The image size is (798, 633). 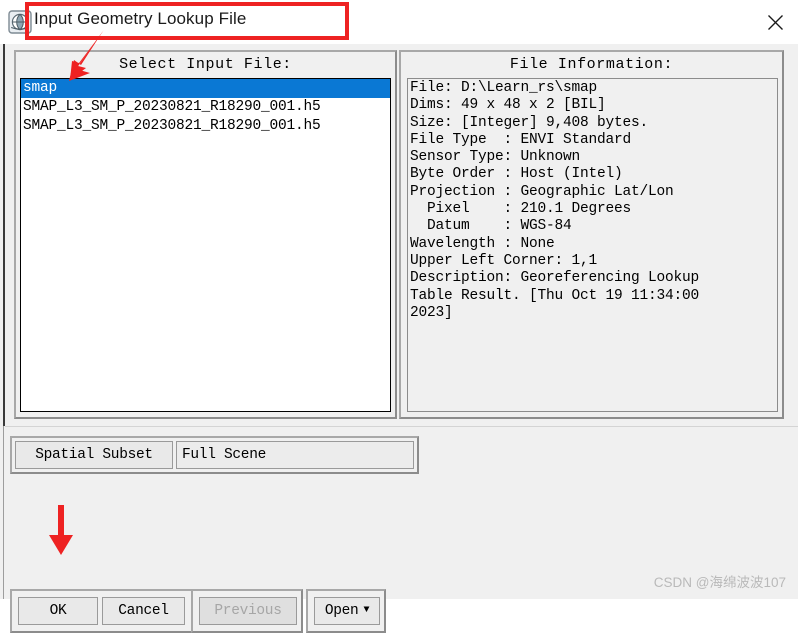 I want to click on file-info-line: Wavelength : None, so click(x=482, y=243).